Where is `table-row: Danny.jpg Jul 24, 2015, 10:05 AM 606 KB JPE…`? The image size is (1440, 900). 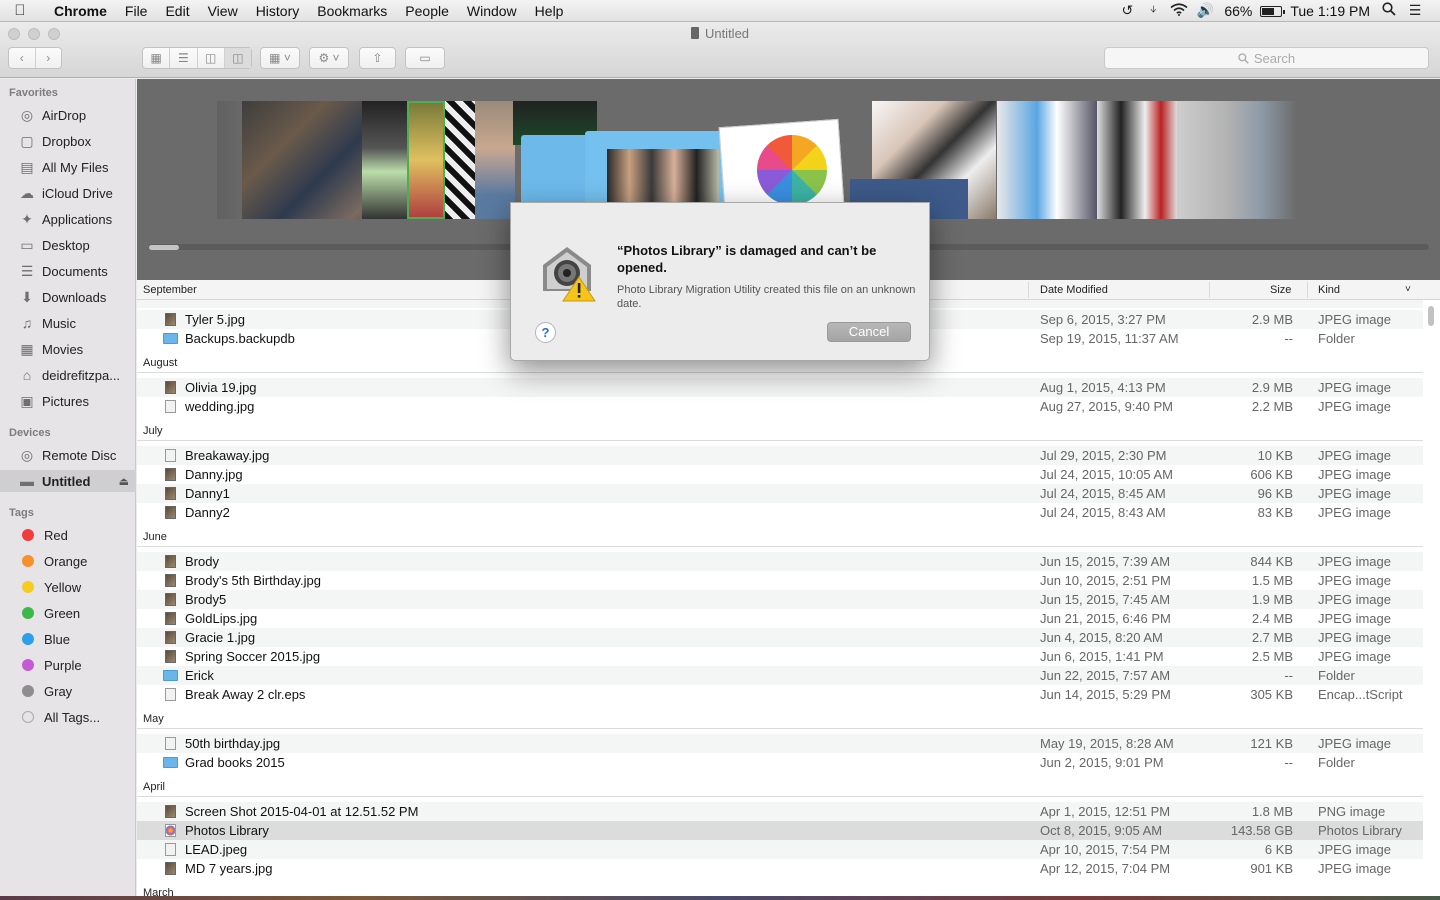
table-row: Danny.jpg Jul 24, 2015, 10:05 AM 606 KB JPE… is located at coordinates (780, 474).